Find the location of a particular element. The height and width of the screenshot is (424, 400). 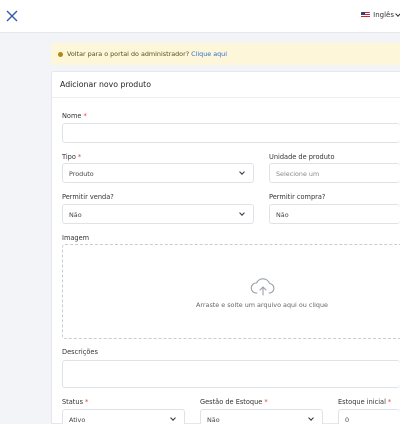

name-input is located at coordinates (231, 133).